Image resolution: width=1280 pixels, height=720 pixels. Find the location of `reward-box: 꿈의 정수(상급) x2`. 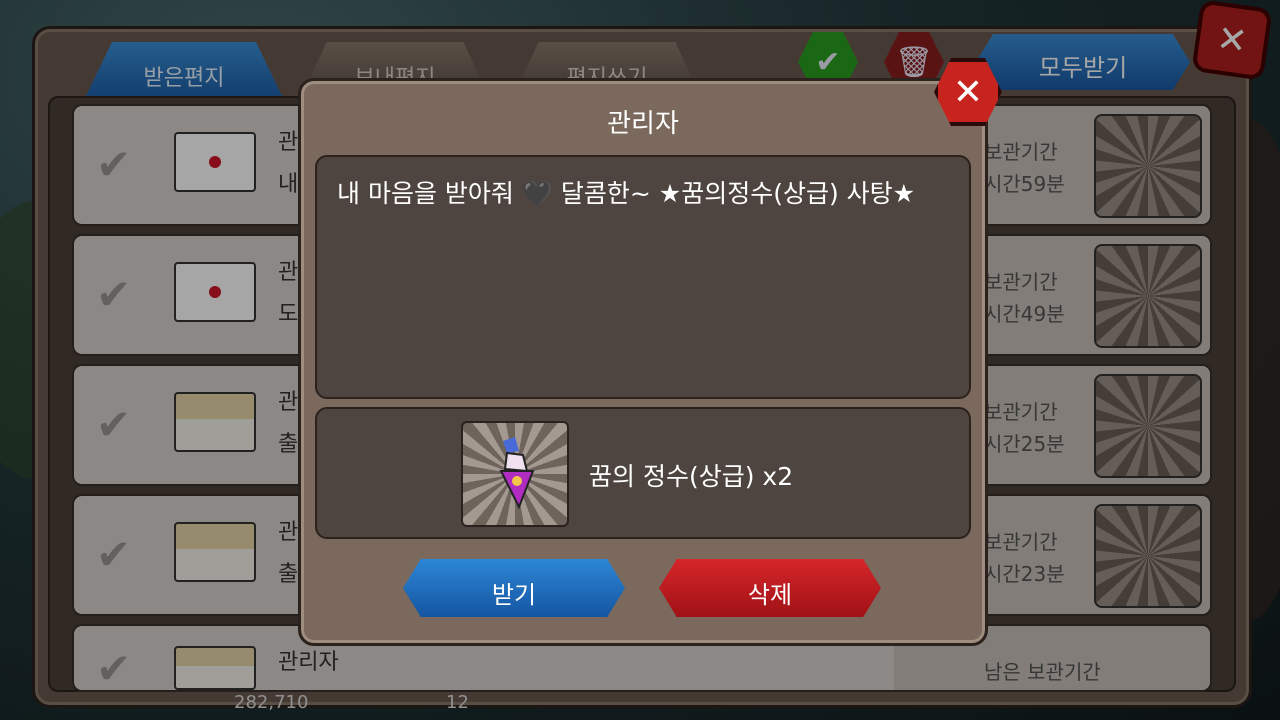

reward-box: 꿈의 정수(상급) x2 is located at coordinates (643, 473).